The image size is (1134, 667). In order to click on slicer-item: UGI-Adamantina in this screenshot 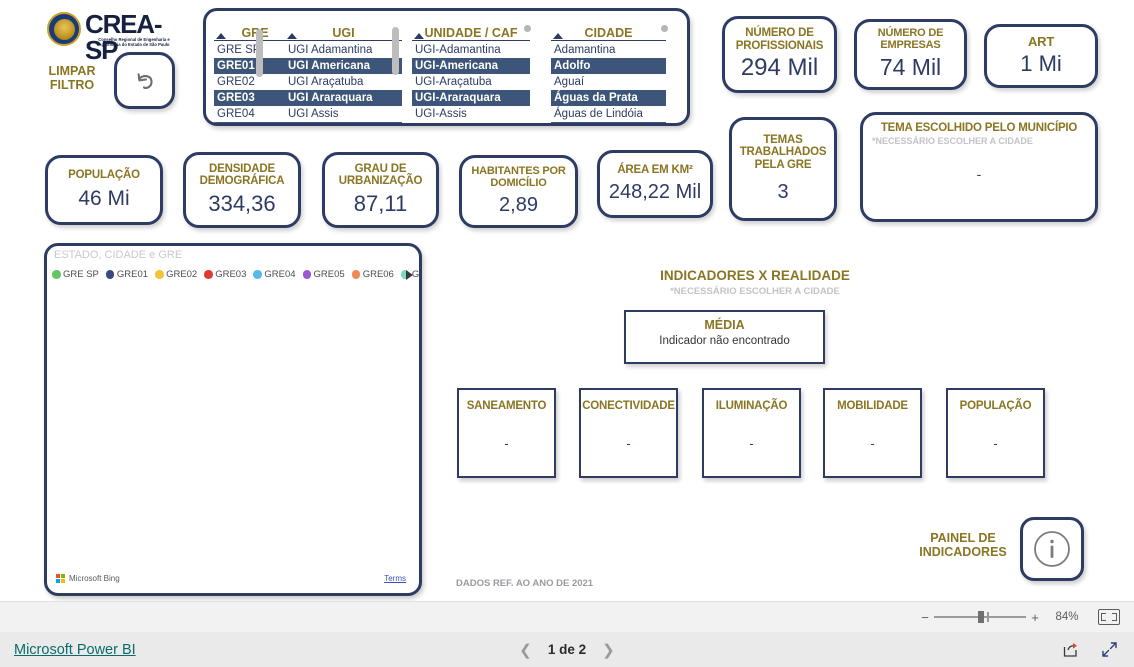, I will do `click(471, 50)`.